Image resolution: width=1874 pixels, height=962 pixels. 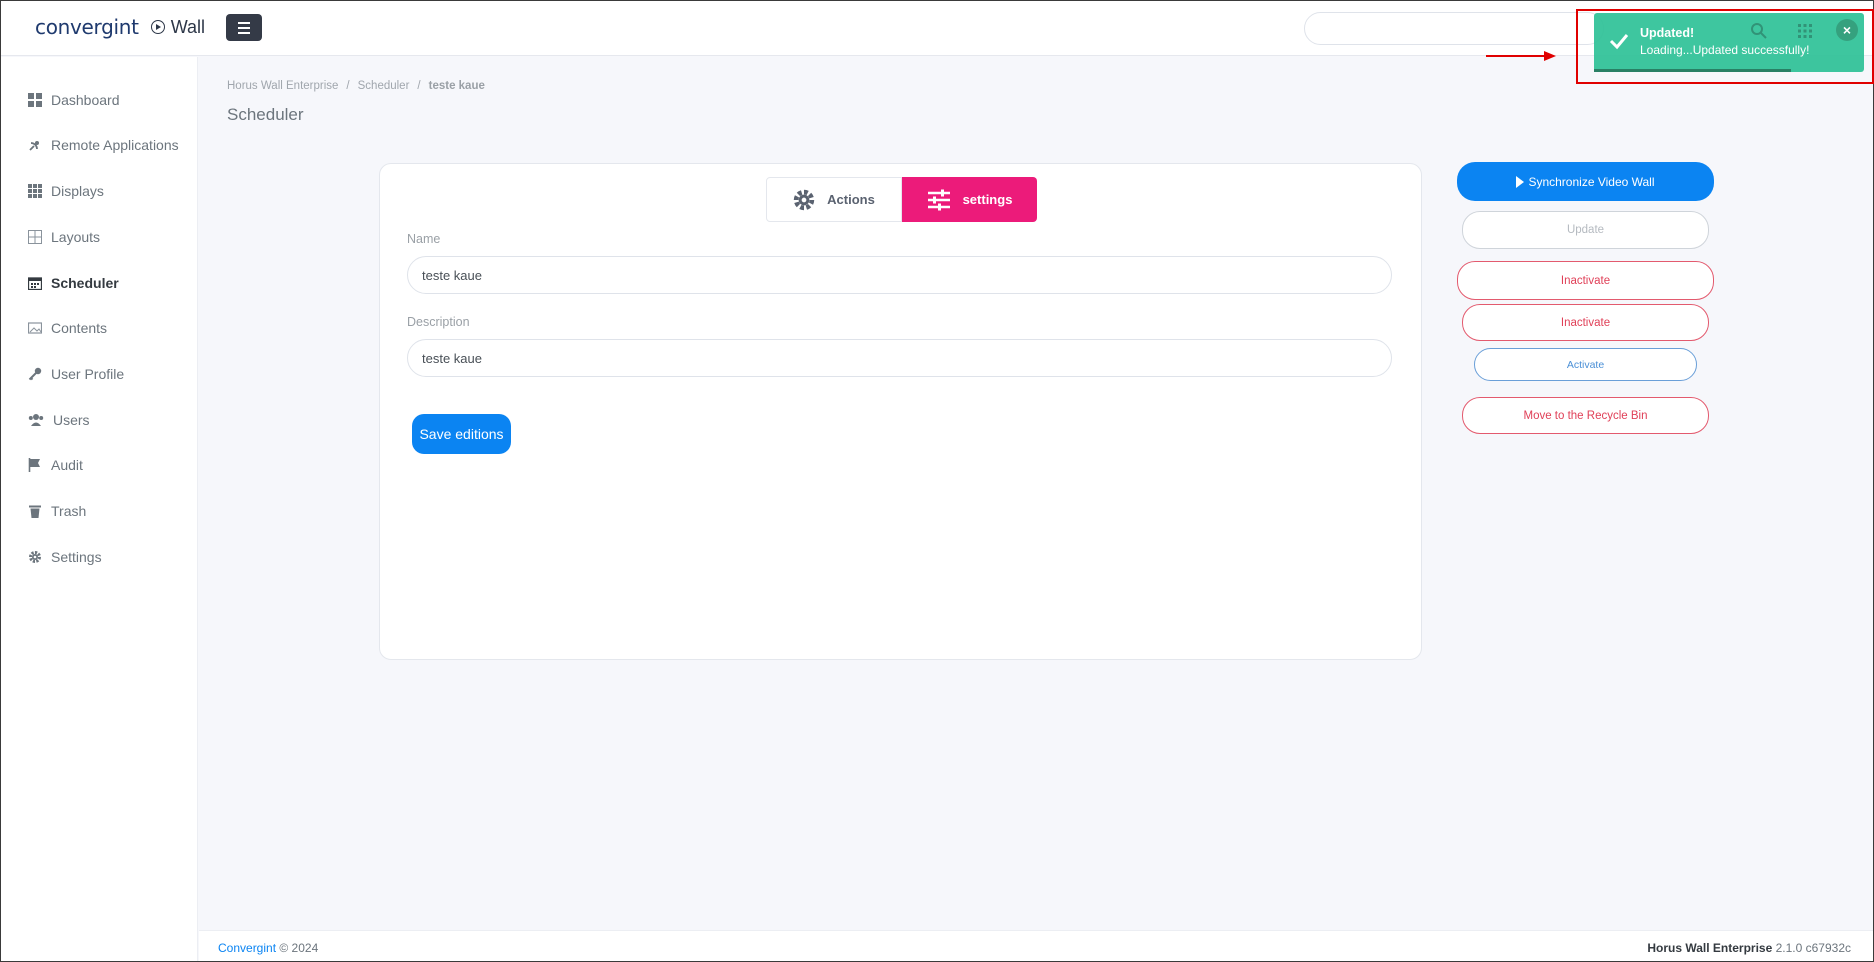 What do you see at coordinates (35, 328) in the screenshot?
I see `image-icon` at bounding box center [35, 328].